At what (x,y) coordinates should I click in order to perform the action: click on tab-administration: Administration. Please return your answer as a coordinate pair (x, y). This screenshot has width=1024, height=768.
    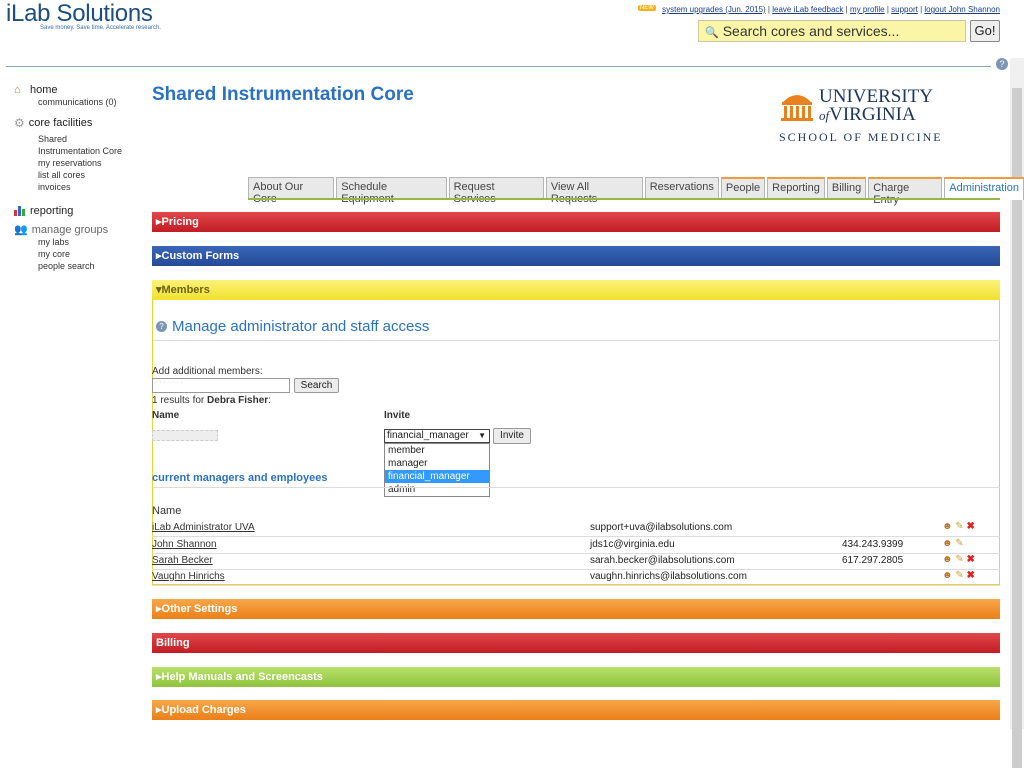
    Looking at the image, I should click on (984, 188).